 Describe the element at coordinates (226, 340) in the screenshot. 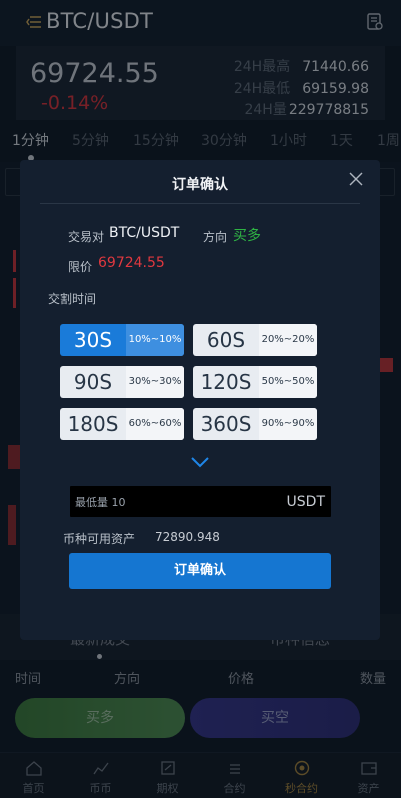

I see `option-time: 60S` at that location.